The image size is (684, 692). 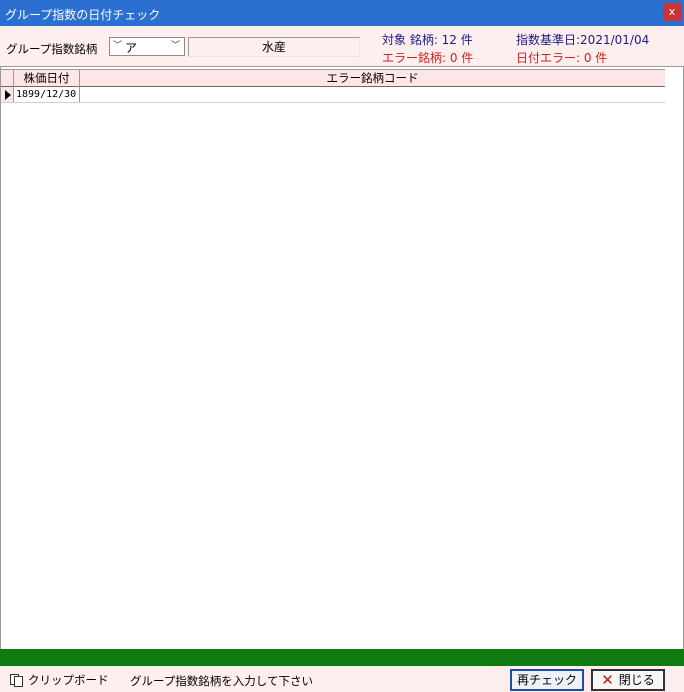 What do you see at coordinates (607, 680) in the screenshot?
I see `close-icon: ✕` at bounding box center [607, 680].